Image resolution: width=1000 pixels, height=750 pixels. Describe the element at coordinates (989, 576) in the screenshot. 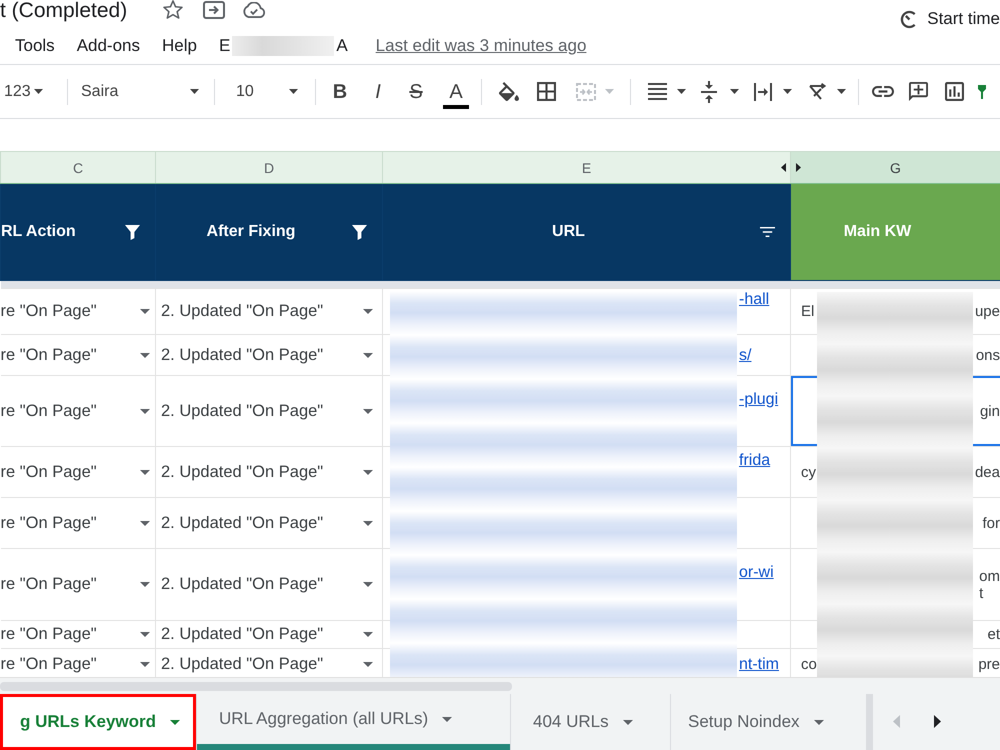

I see `keyword-text: om` at that location.